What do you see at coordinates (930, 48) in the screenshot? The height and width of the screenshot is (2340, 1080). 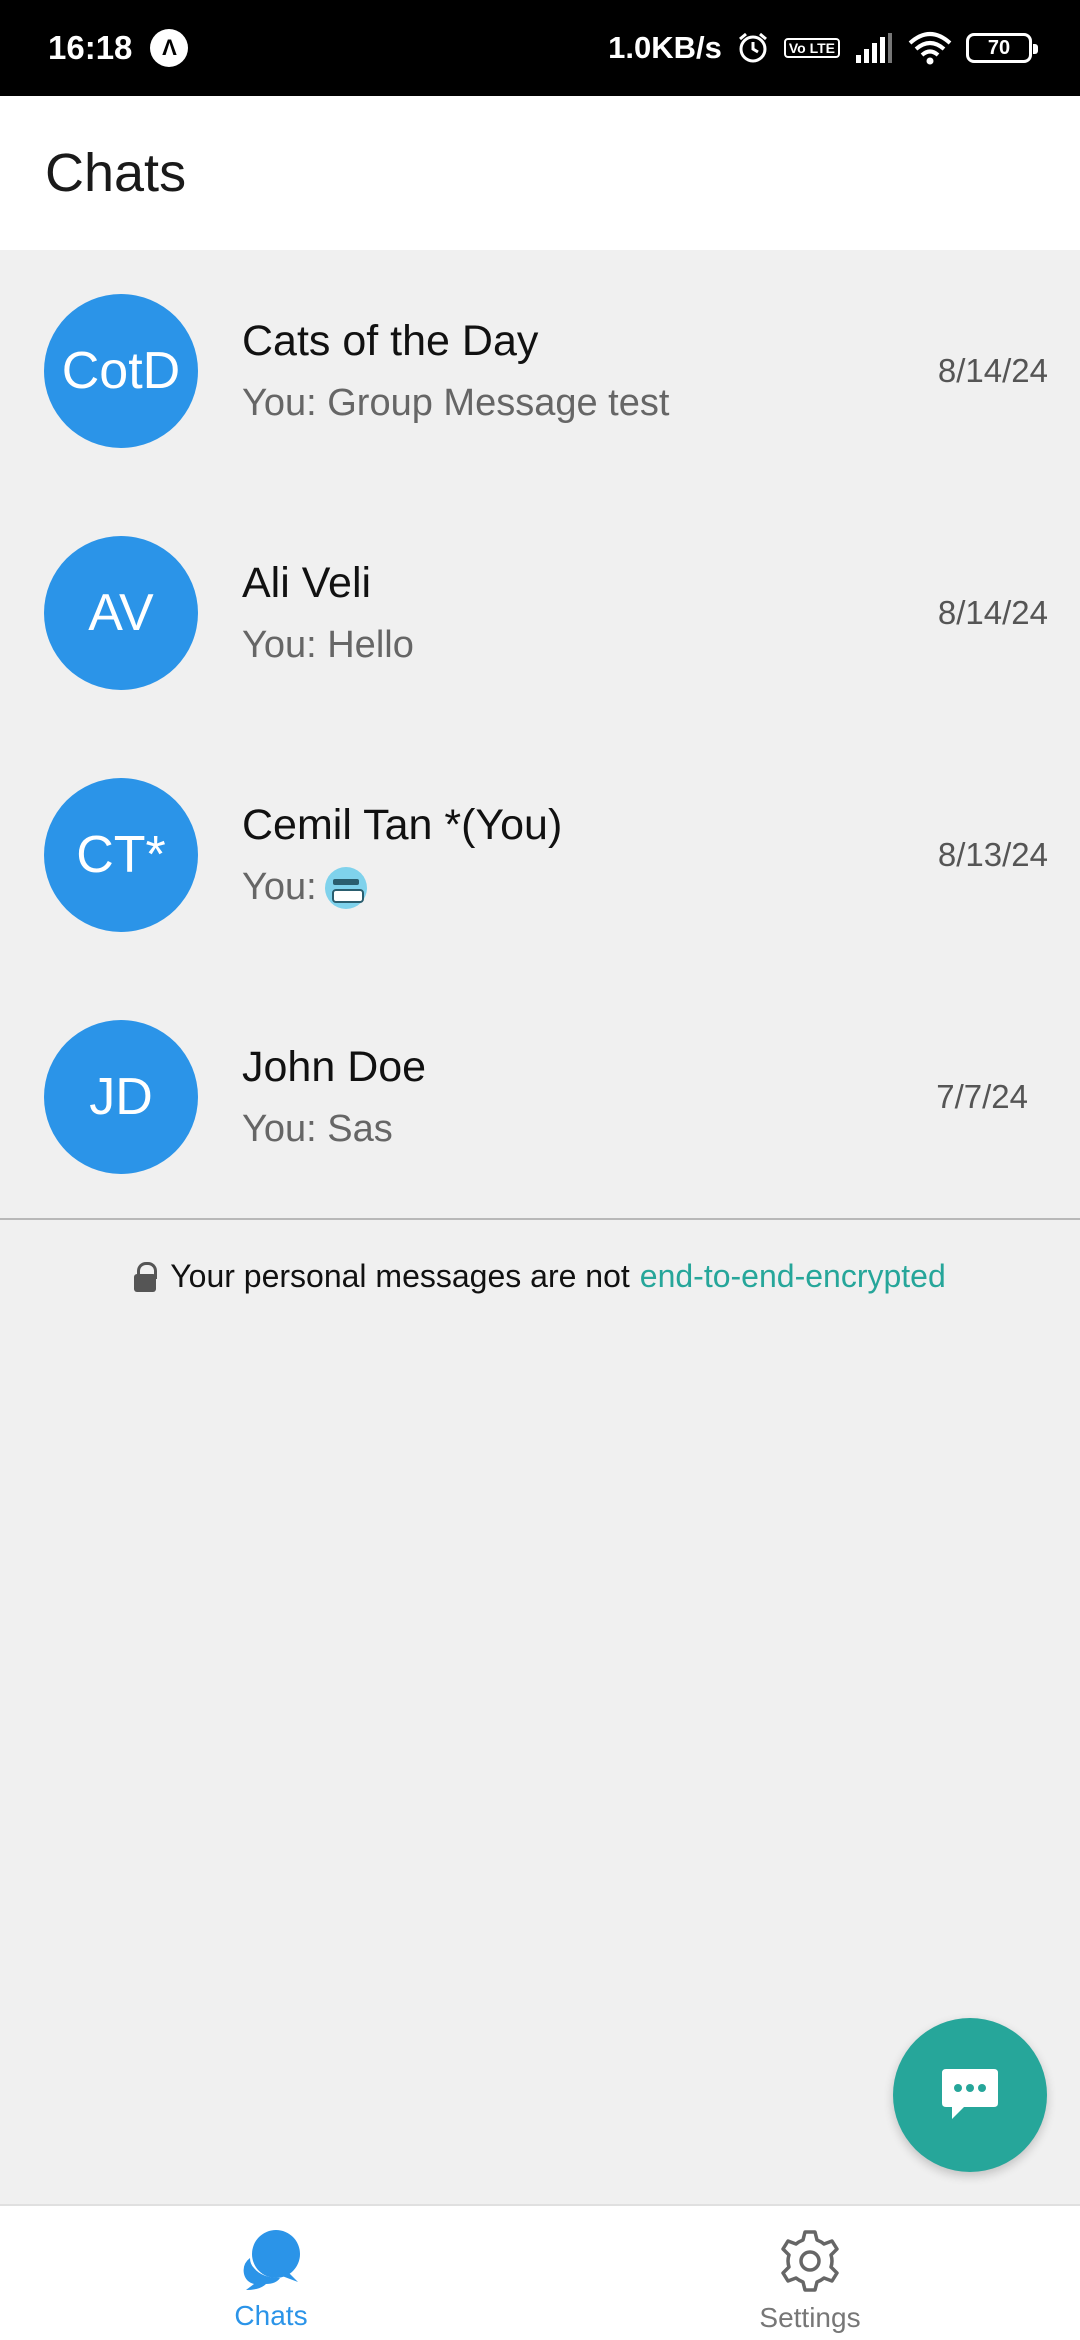 I see `wifi-icon` at bounding box center [930, 48].